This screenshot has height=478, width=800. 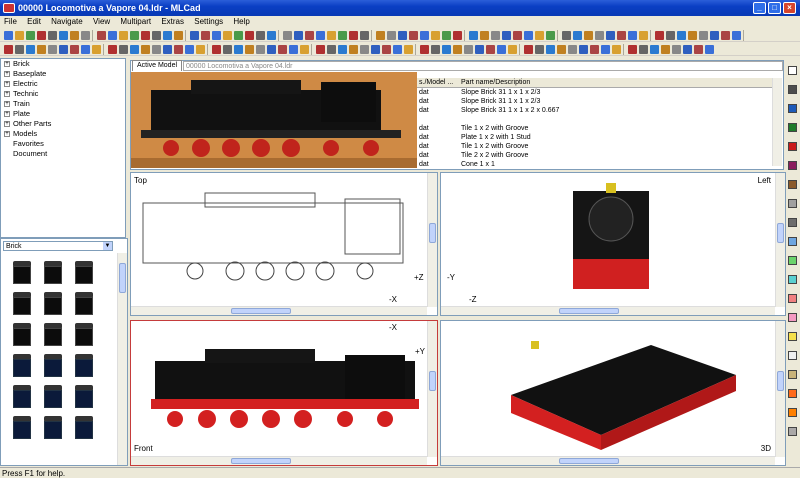 What do you see at coordinates (63, 114) in the screenshot?
I see `tree-item-plate: + Plate` at bounding box center [63, 114].